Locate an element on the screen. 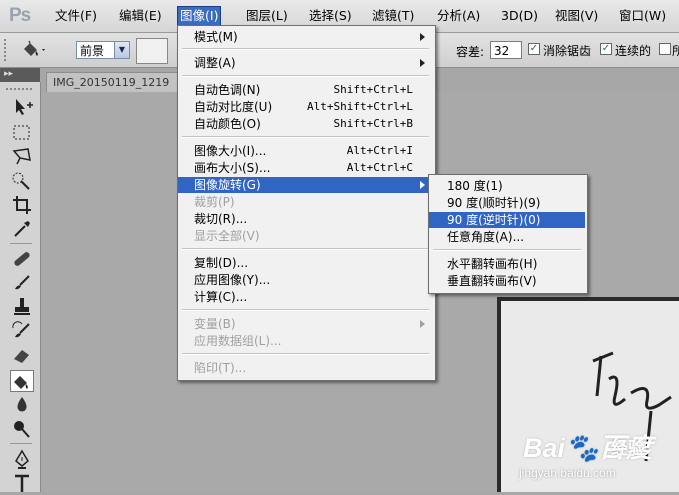  move-tool is located at coordinates (22, 107).